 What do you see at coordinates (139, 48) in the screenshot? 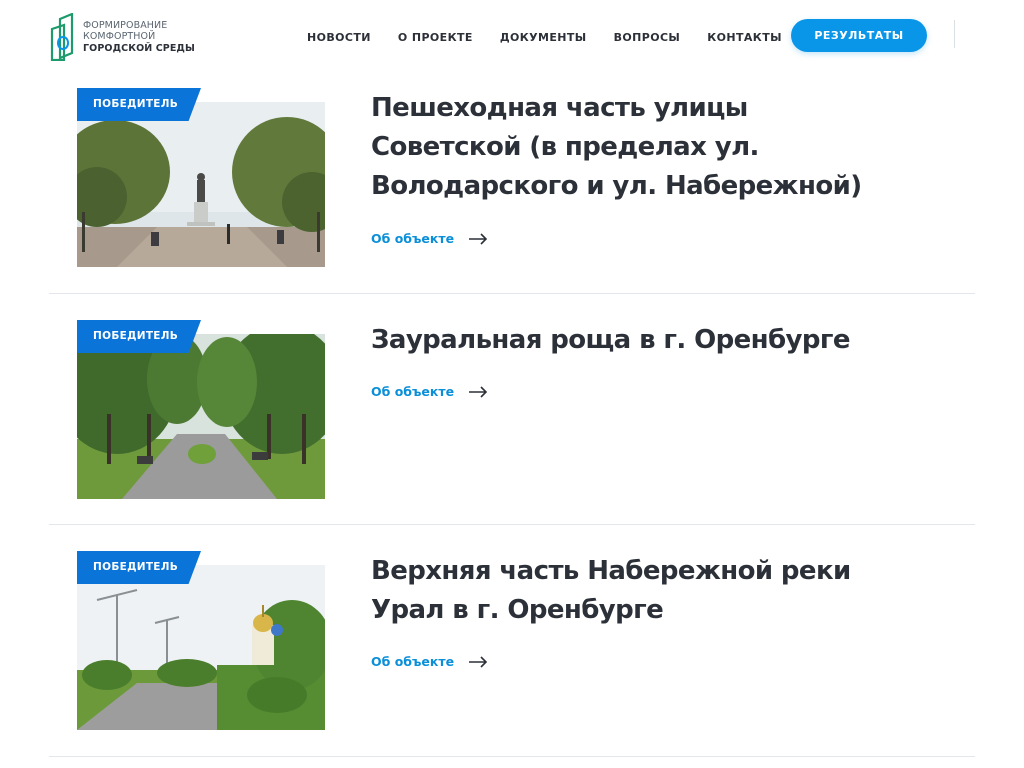
I see `logo-line-3: городской среды` at bounding box center [139, 48].